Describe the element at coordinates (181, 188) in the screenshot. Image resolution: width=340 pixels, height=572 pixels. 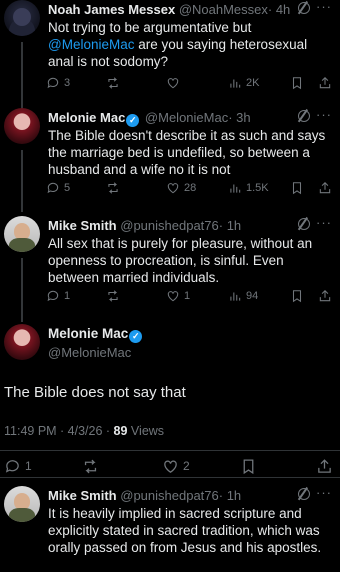
I see `like-button: 28` at that location.